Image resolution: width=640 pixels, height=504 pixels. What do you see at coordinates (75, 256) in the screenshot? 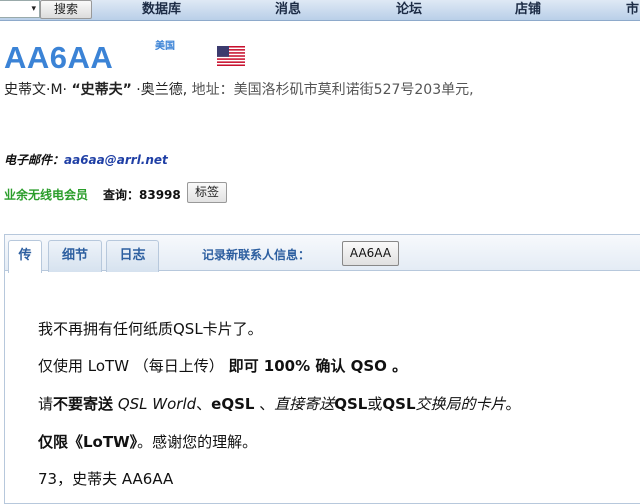
I see `tab-details: 细节` at bounding box center [75, 256].